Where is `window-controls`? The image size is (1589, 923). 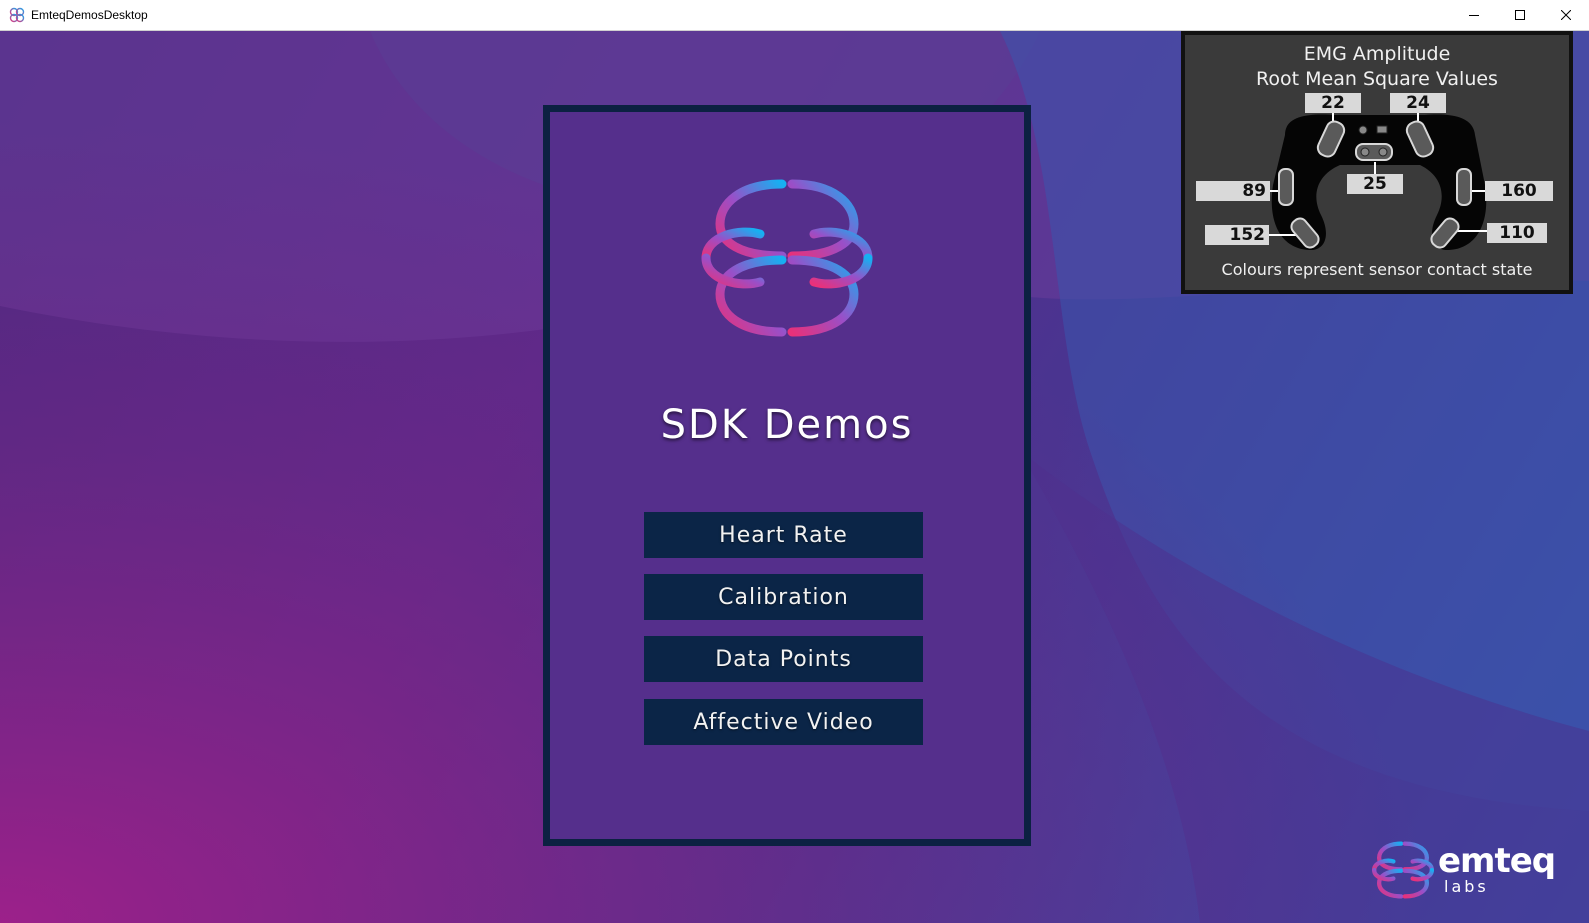 window-controls is located at coordinates (1520, 15).